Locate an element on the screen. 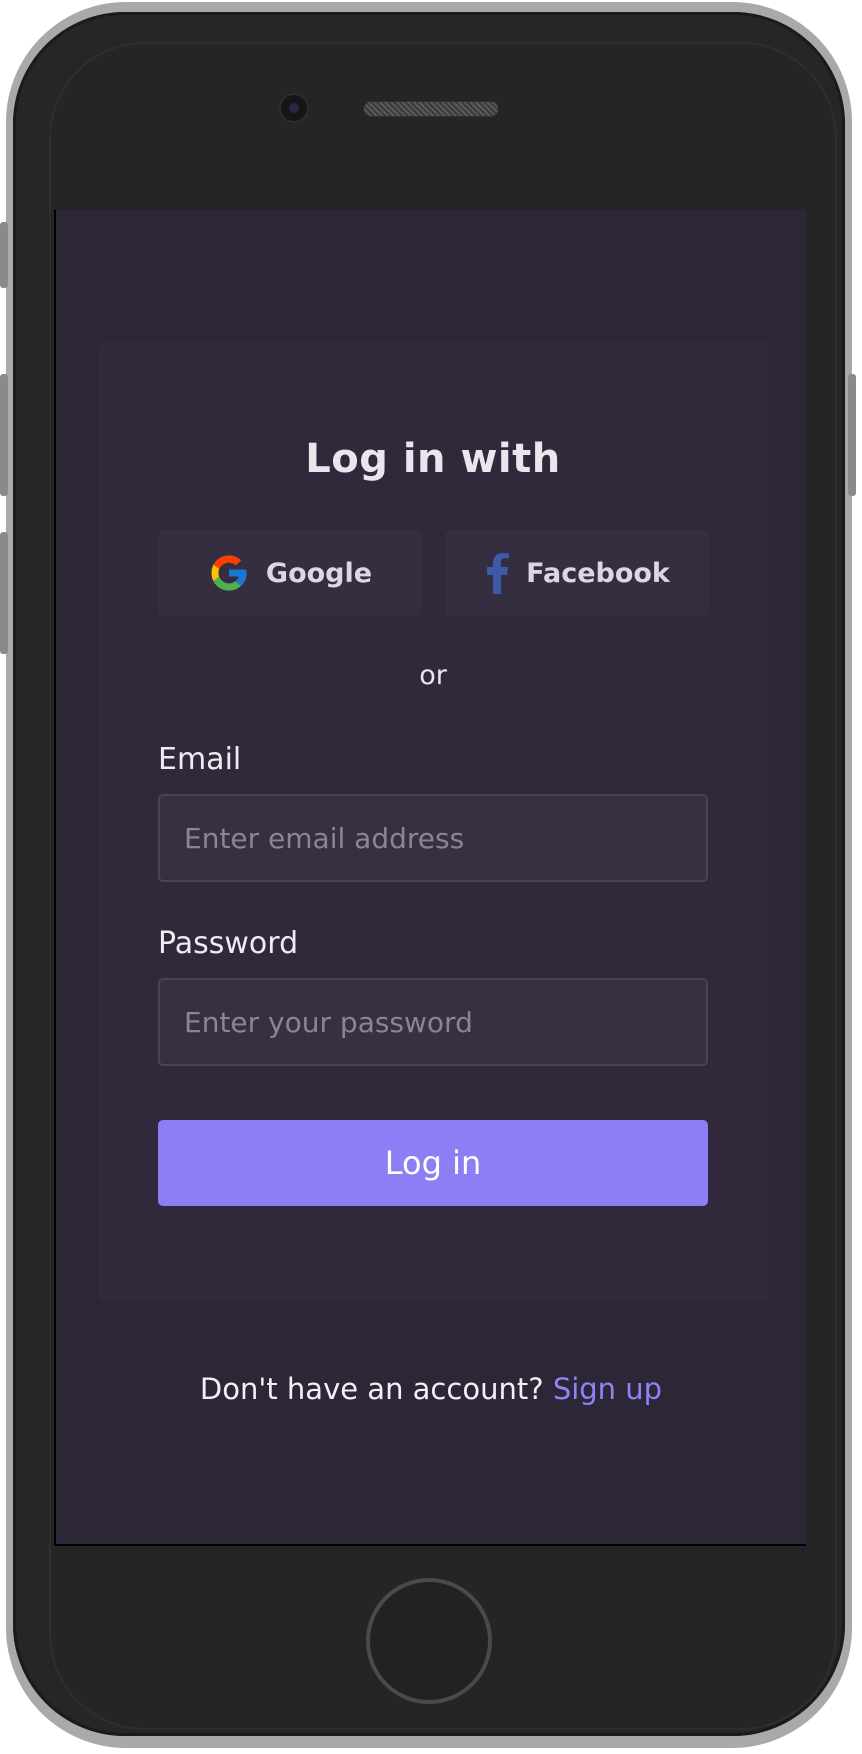 This screenshot has width=862, height=1754. password-field is located at coordinates (433, 1022).